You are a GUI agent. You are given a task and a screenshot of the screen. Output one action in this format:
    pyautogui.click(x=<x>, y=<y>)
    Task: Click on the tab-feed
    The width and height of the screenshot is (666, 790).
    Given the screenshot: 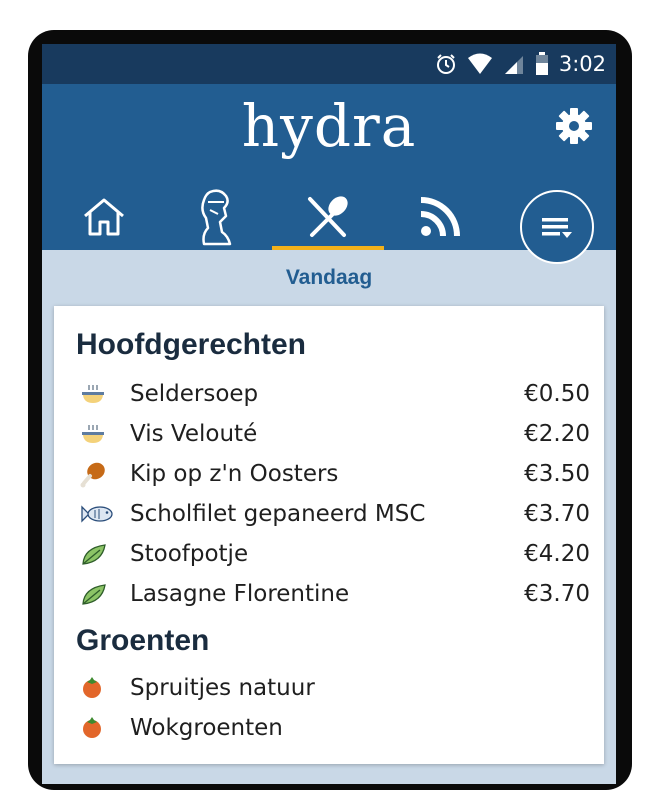 What is the action you would take?
    pyautogui.click(x=440, y=217)
    